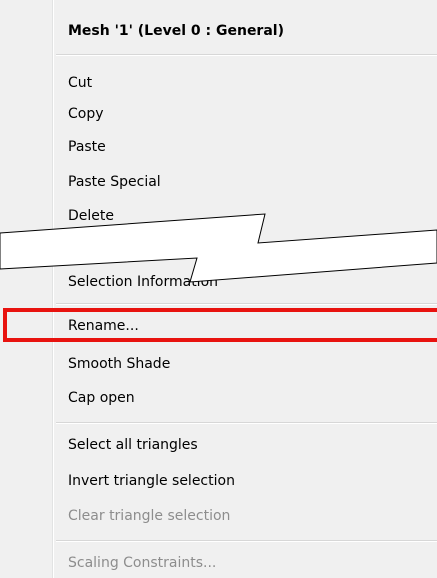  I want to click on menu-item-paste: Paste, so click(87, 147).